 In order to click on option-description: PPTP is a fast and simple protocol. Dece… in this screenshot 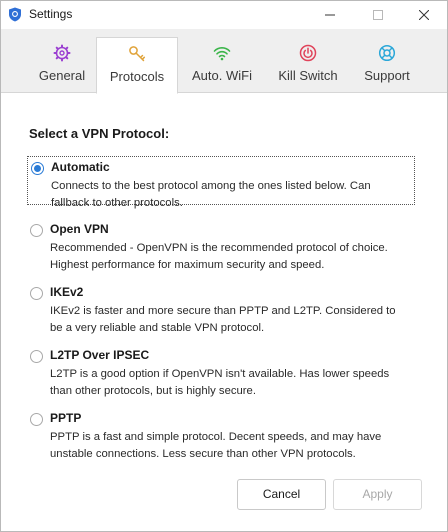, I will do `click(216, 445)`.